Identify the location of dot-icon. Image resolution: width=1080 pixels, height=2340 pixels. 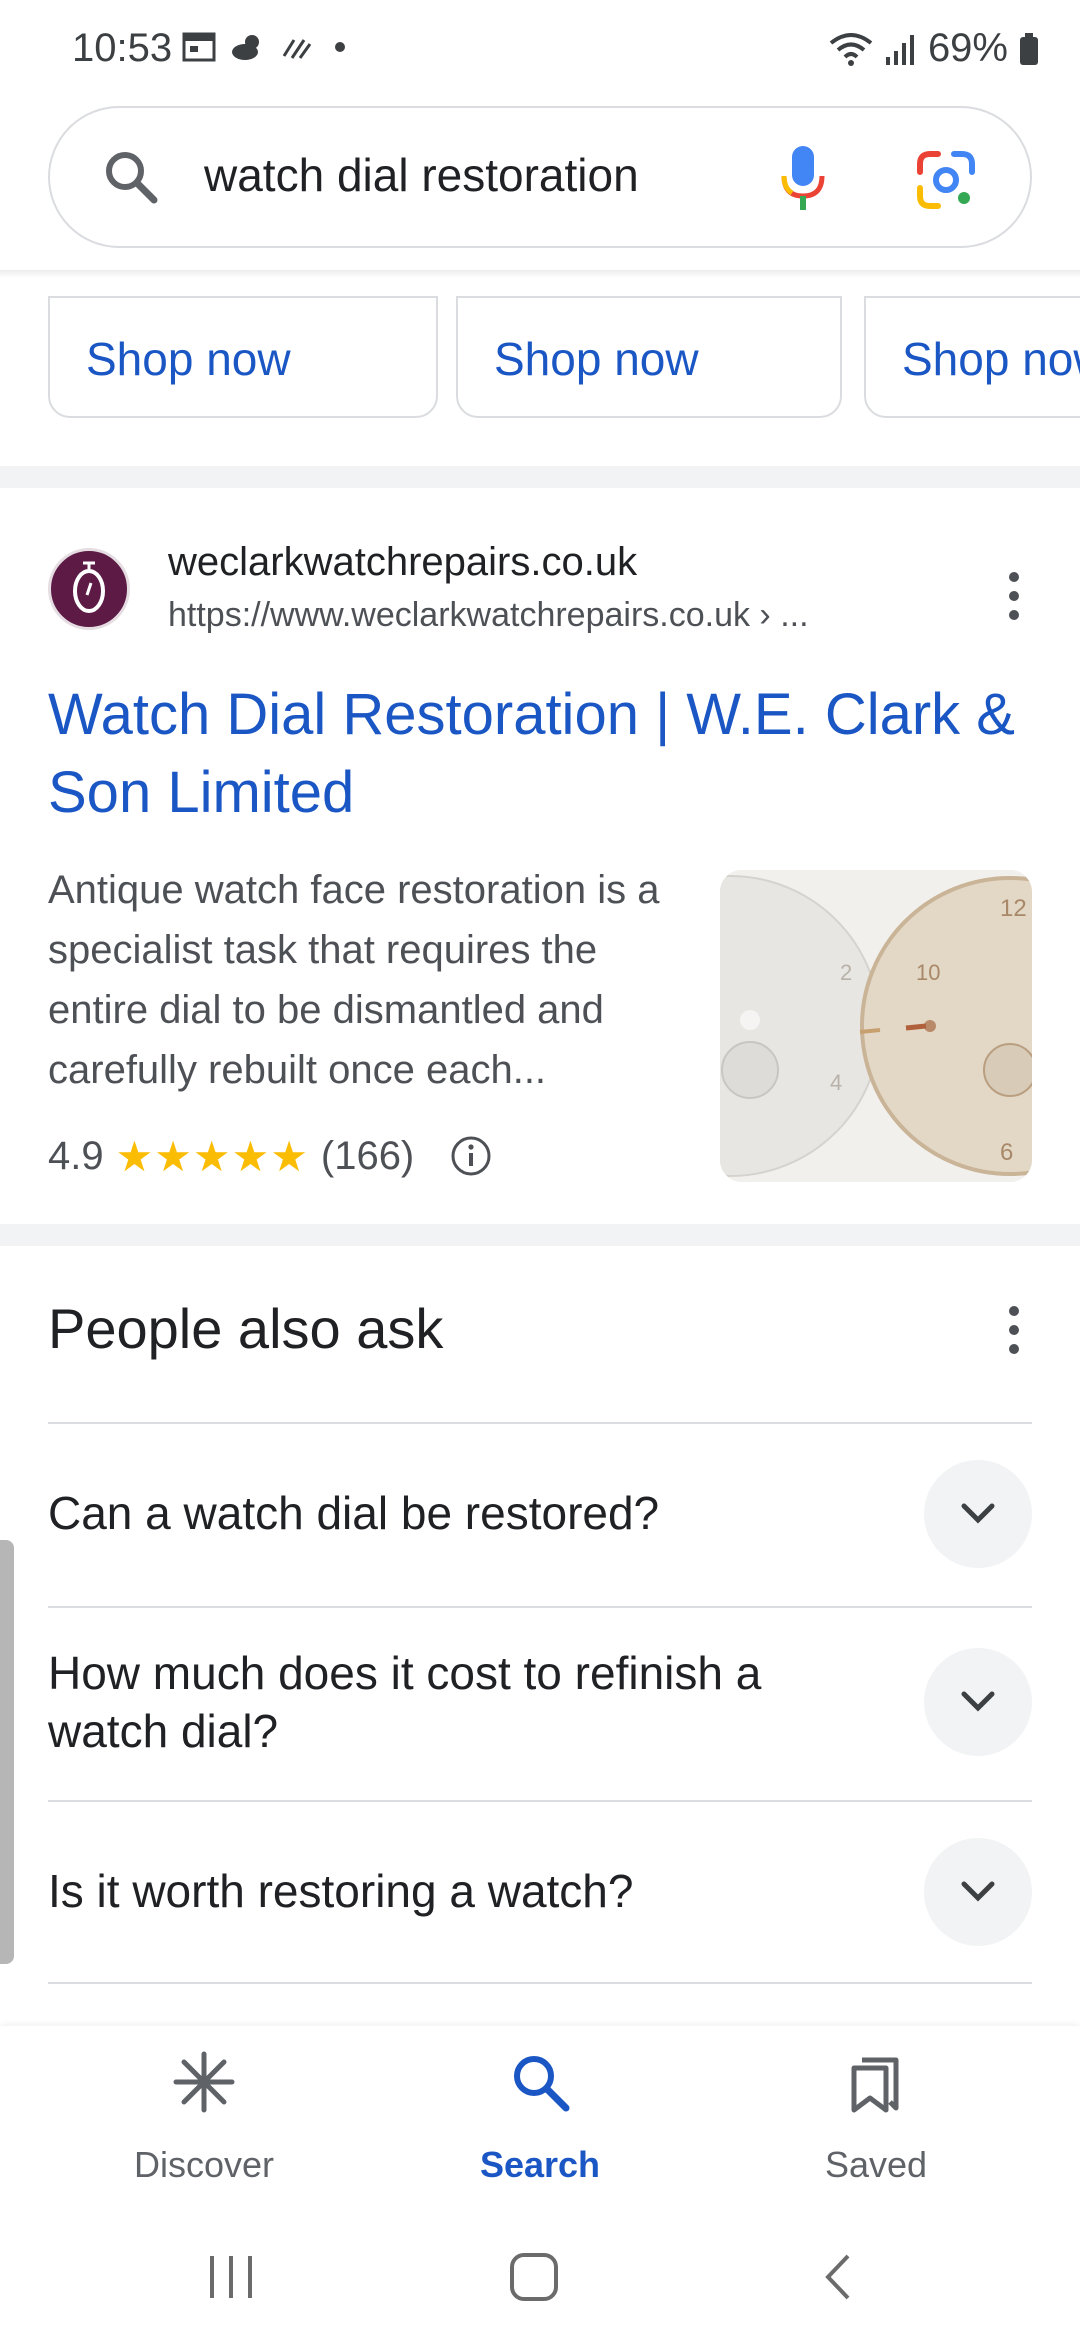
(340, 47).